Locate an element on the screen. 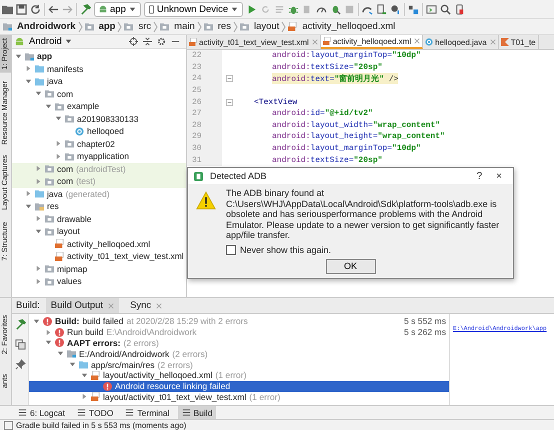  breadcrumb-item: app is located at coordinates (107, 26).